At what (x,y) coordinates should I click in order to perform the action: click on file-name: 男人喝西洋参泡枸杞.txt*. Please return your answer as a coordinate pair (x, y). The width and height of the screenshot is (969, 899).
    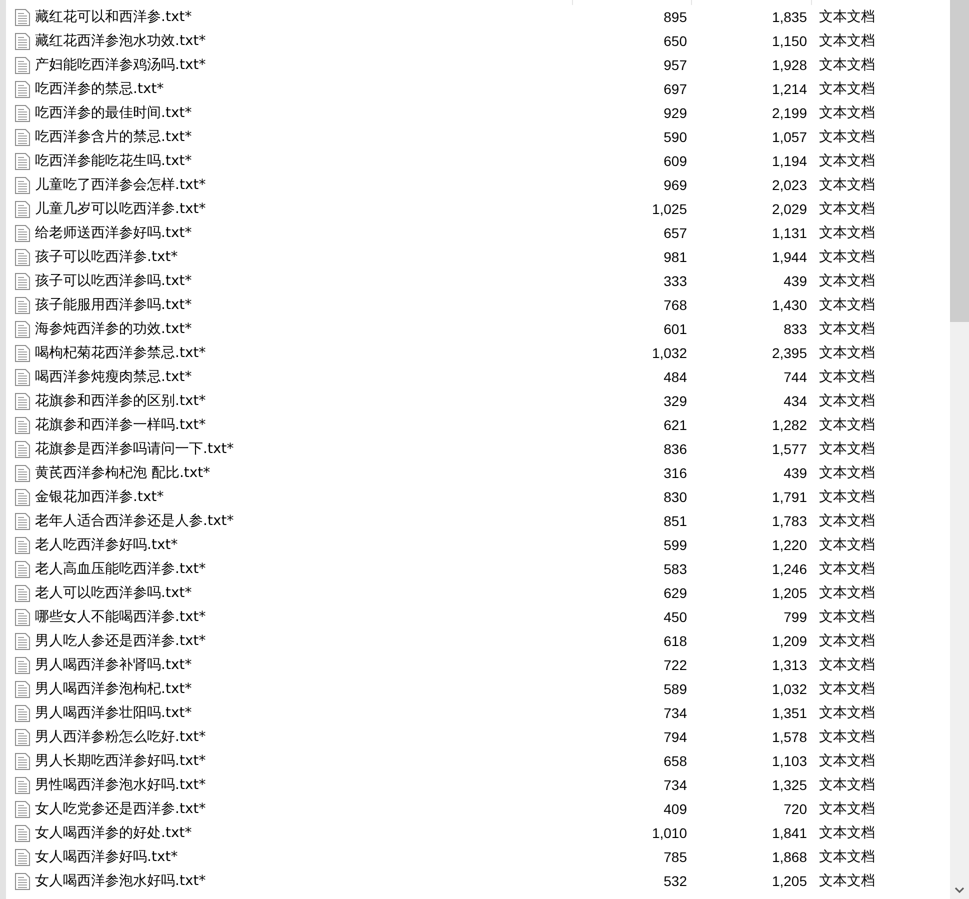
    Looking at the image, I should click on (113, 689).